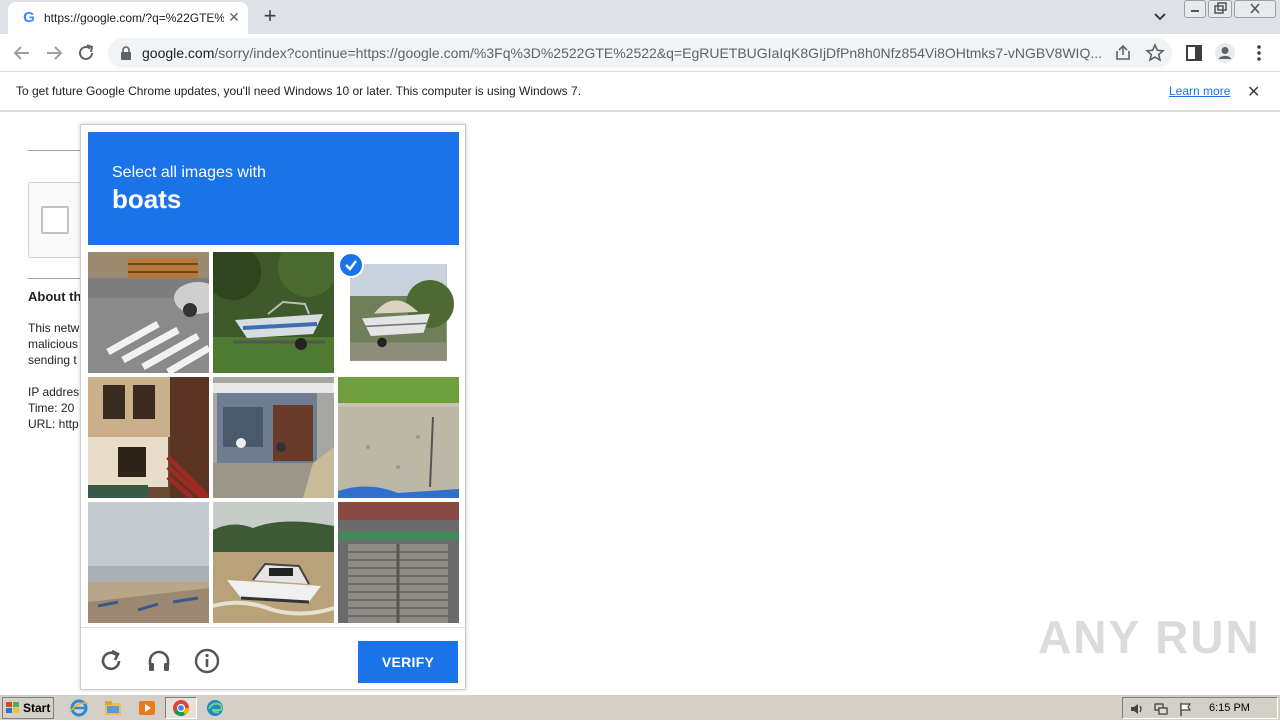  I want to click on verify-button: VERIFY, so click(408, 662).